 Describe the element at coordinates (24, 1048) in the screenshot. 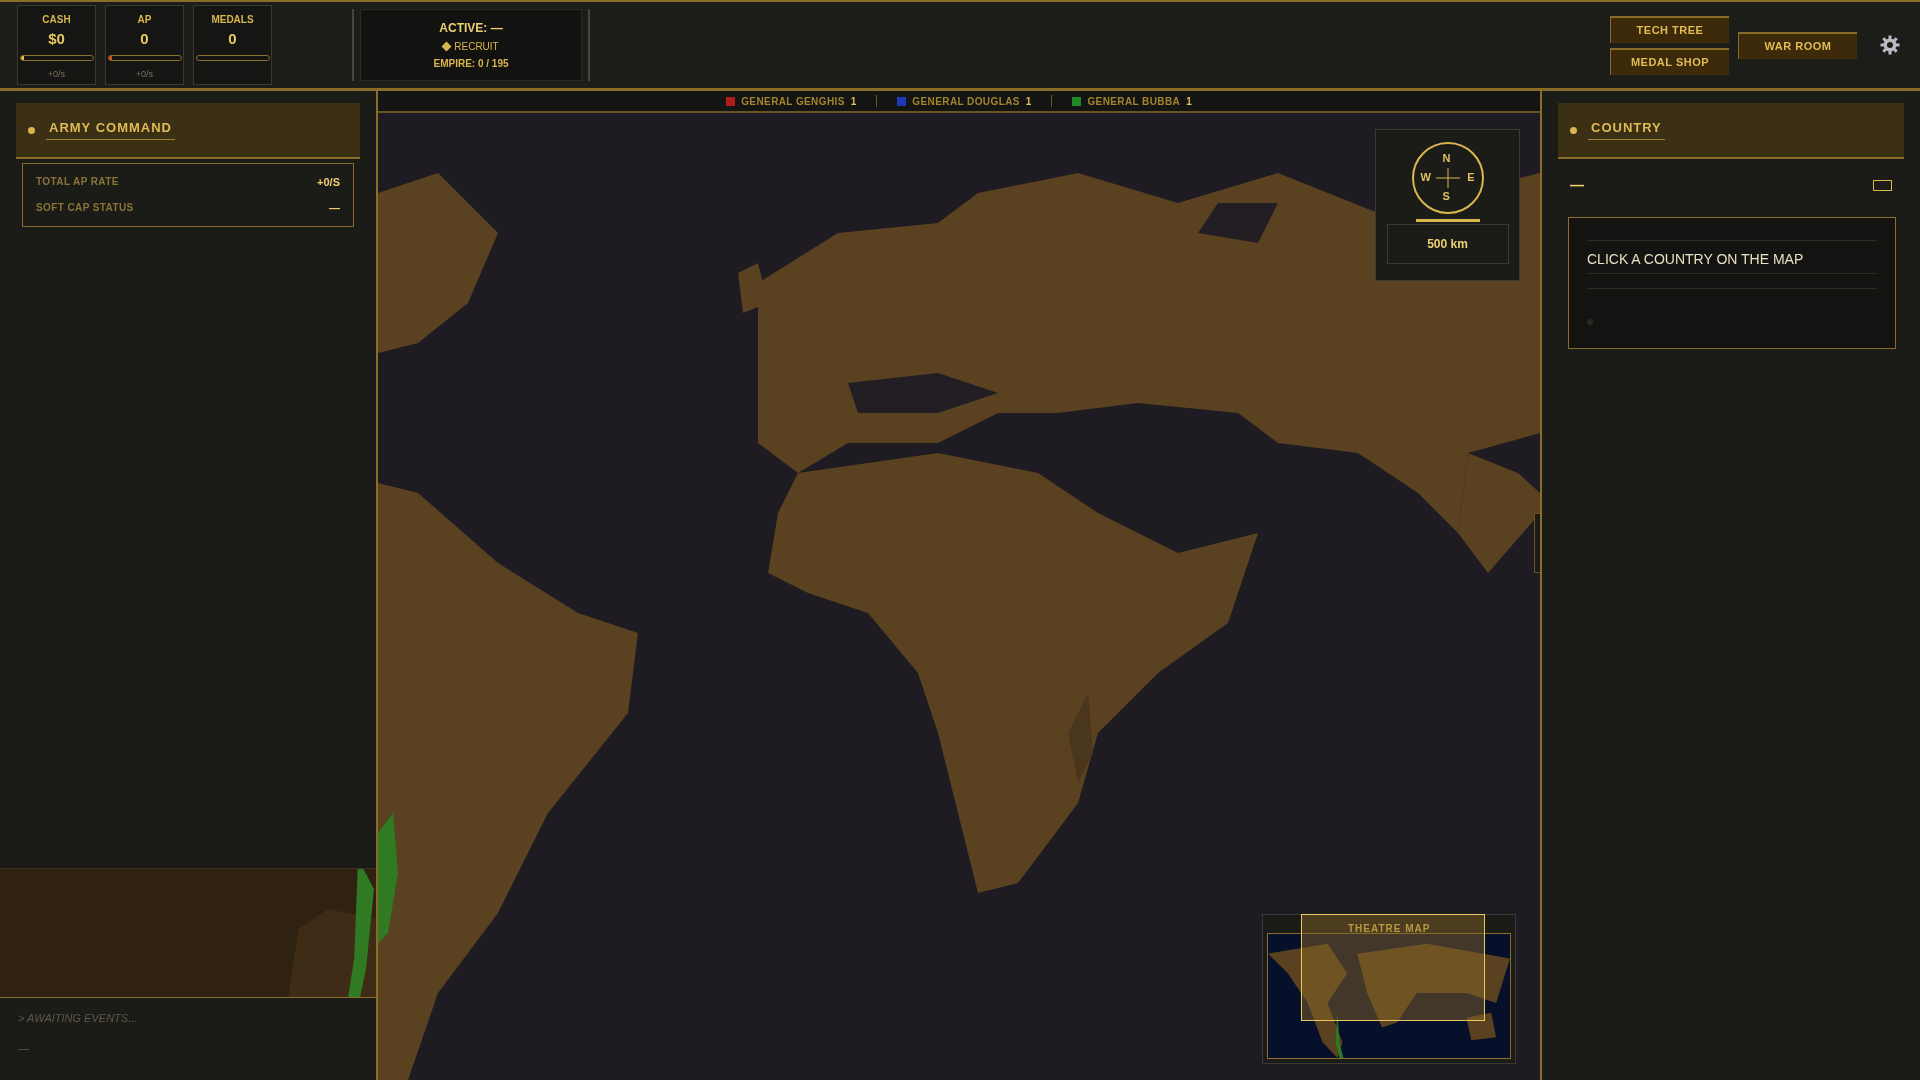

I see `log-line: —` at that location.